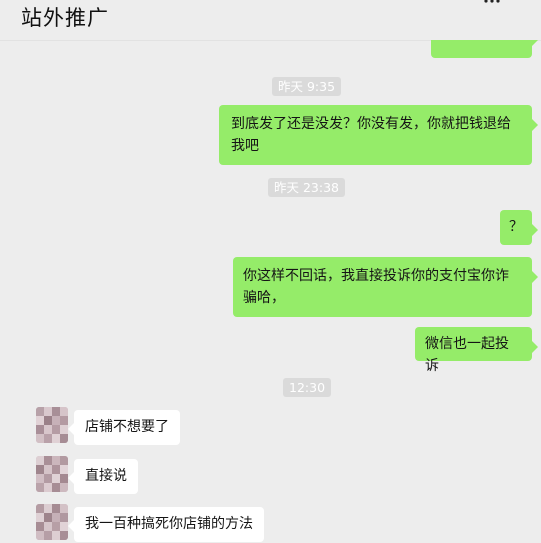  What do you see at coordinates (519, 227) in the screenshot?
I see `sent-message-bubble: ？` at bounding box center [519, 227].